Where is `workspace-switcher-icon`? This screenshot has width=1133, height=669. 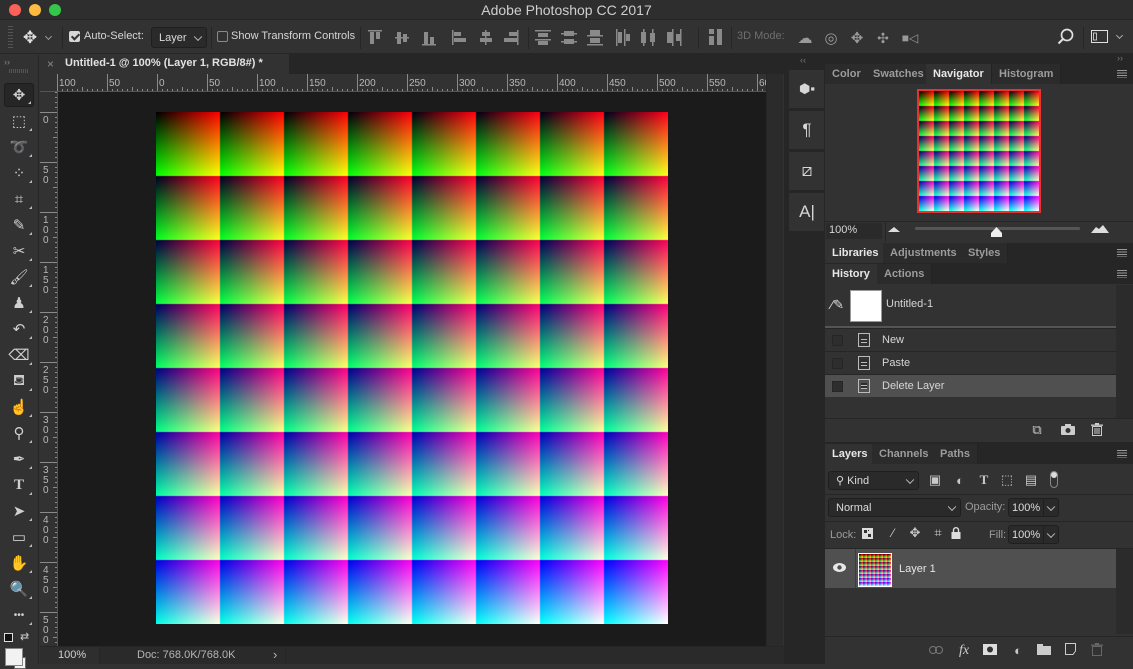 workspace-switcher-icon is located at coordinates (1100, 37).